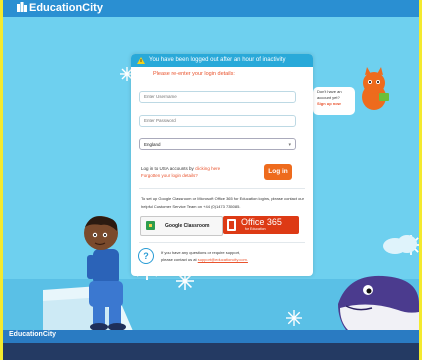 This screenshot has width=422, height=360. I want to click on office365-button: Office 365 for Education, so click(261, 225).